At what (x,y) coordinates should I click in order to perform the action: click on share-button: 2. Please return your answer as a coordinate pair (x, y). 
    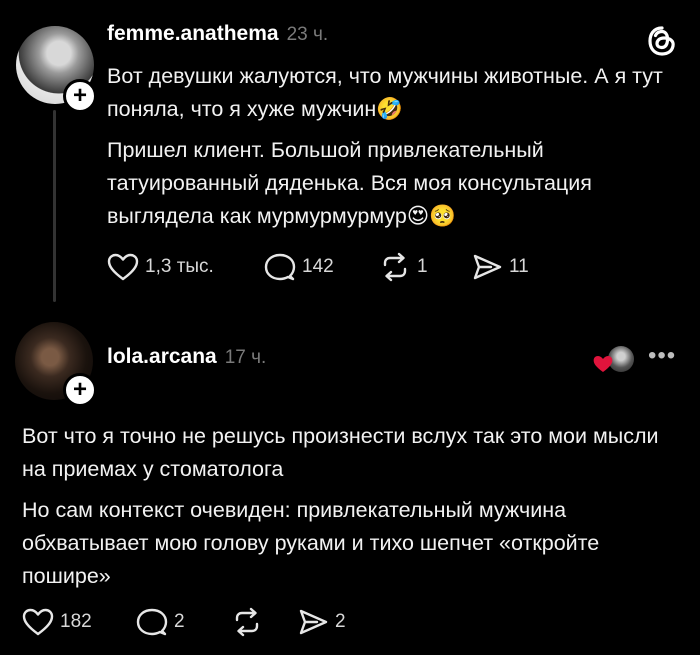
    Looking at the image, I should click on (321, 622).